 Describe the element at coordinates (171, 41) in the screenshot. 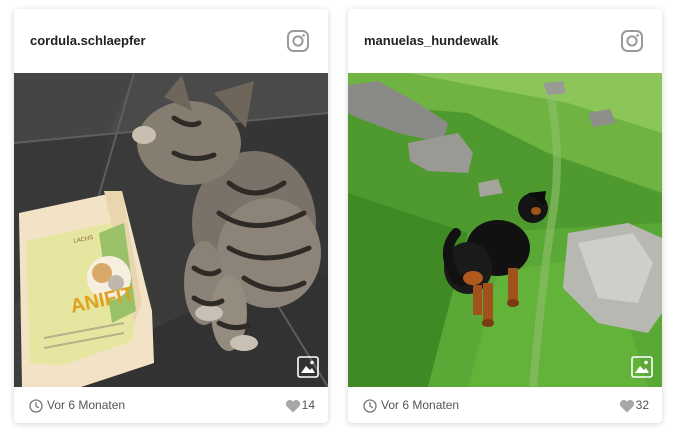

I see `card-header: cordula.schlaepfer` at that location.